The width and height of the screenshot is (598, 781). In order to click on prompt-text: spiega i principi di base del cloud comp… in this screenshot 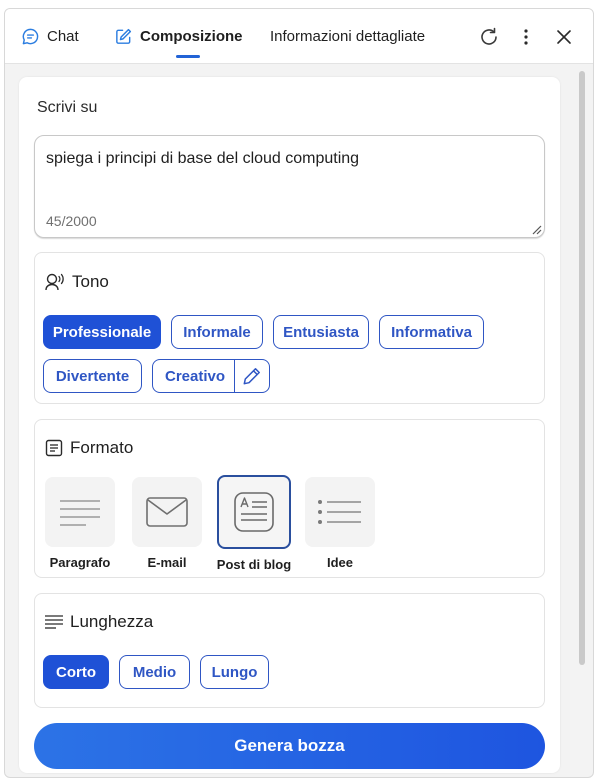, I will do `click(203, 158)`.